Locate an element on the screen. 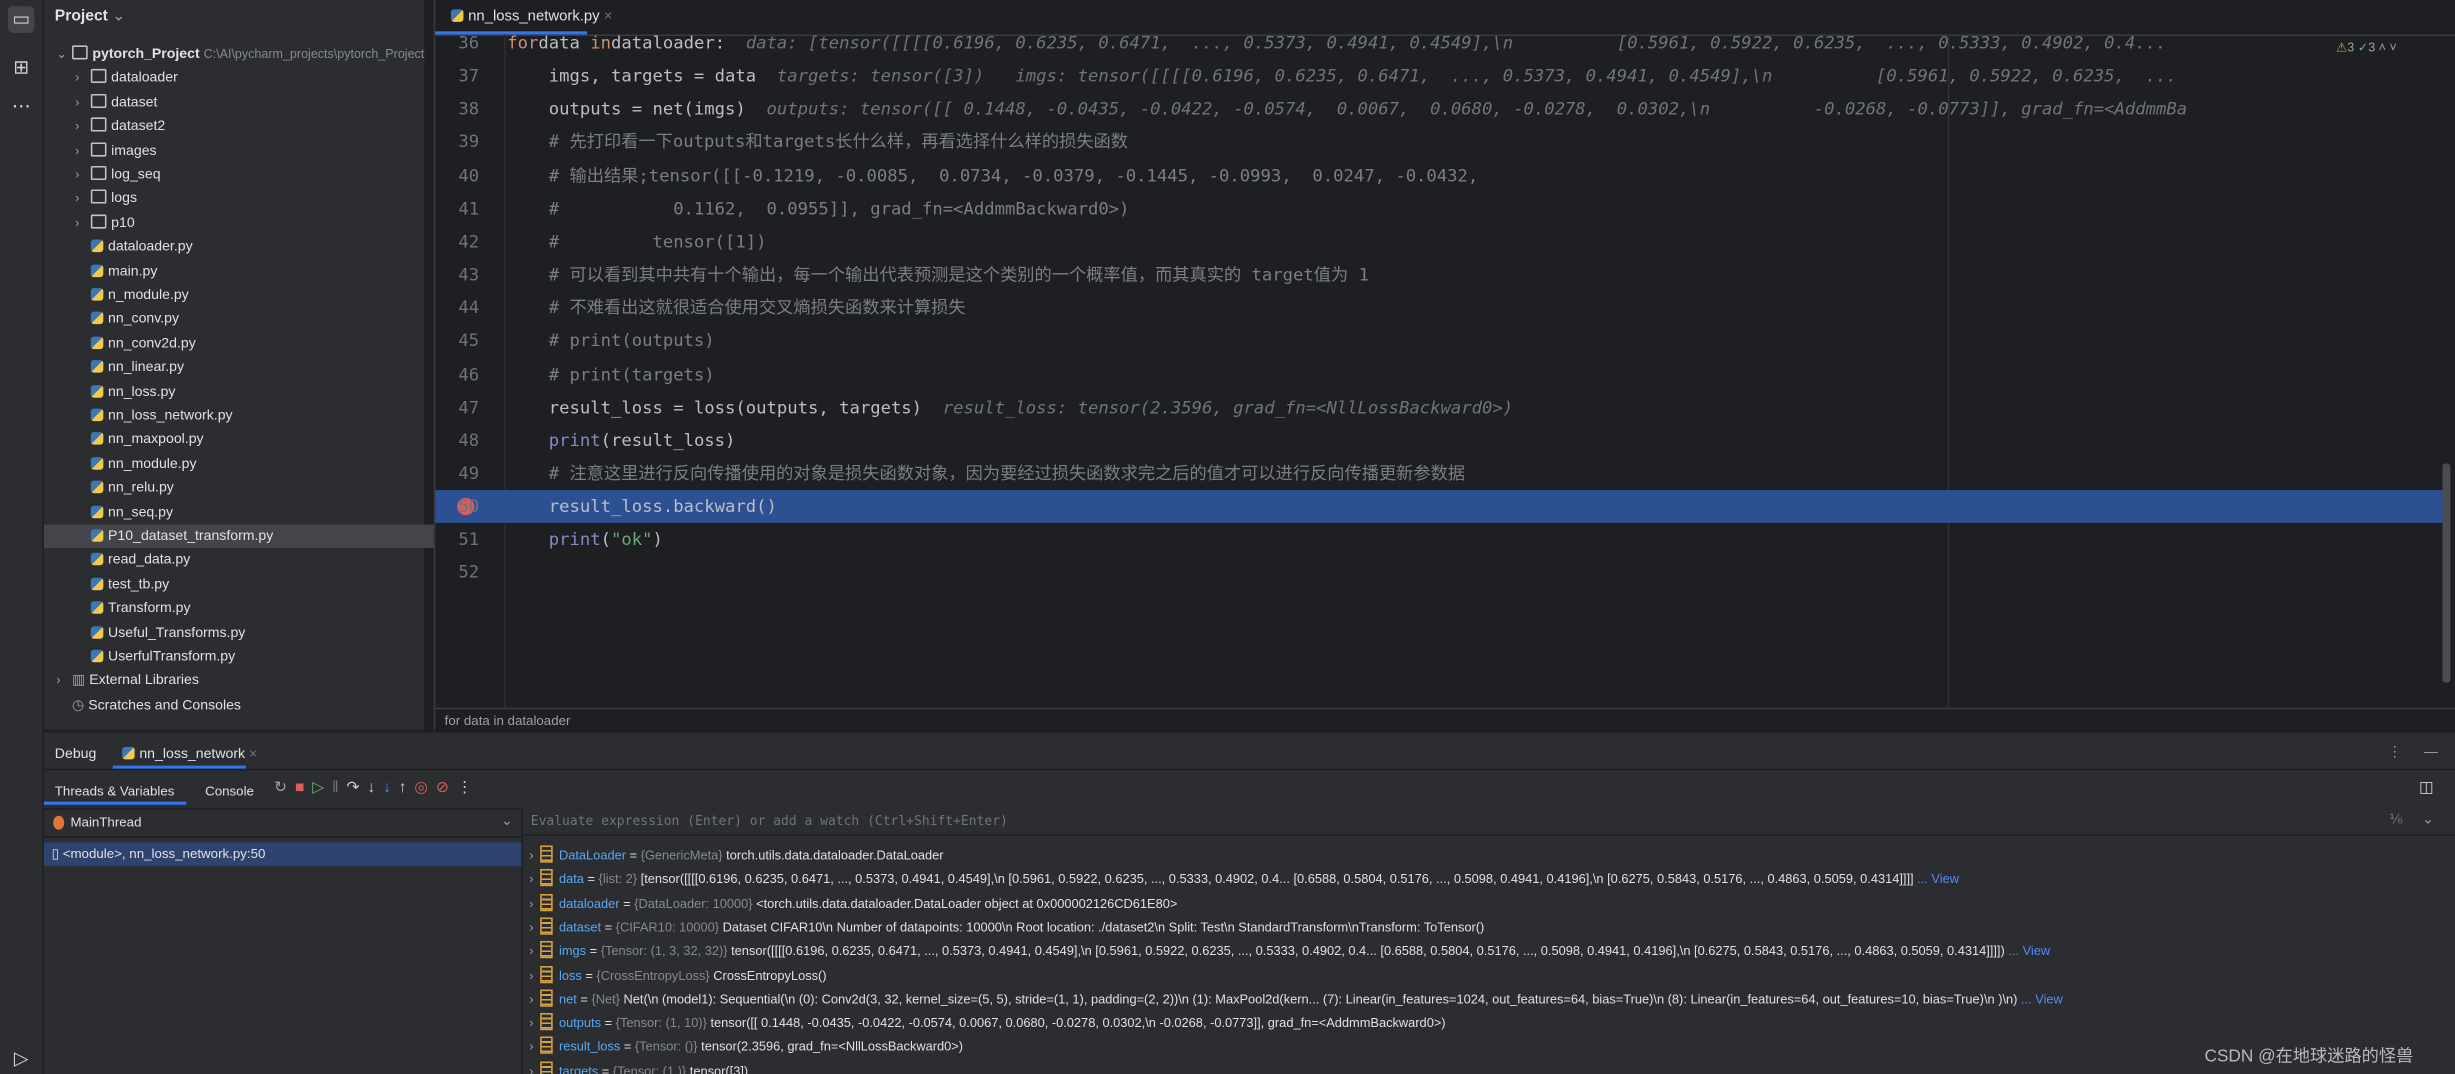 The height and width of the screenshot is (1074, 2455). debug-session-tab: nn_loss_network × is located at coordinates (189, 753).